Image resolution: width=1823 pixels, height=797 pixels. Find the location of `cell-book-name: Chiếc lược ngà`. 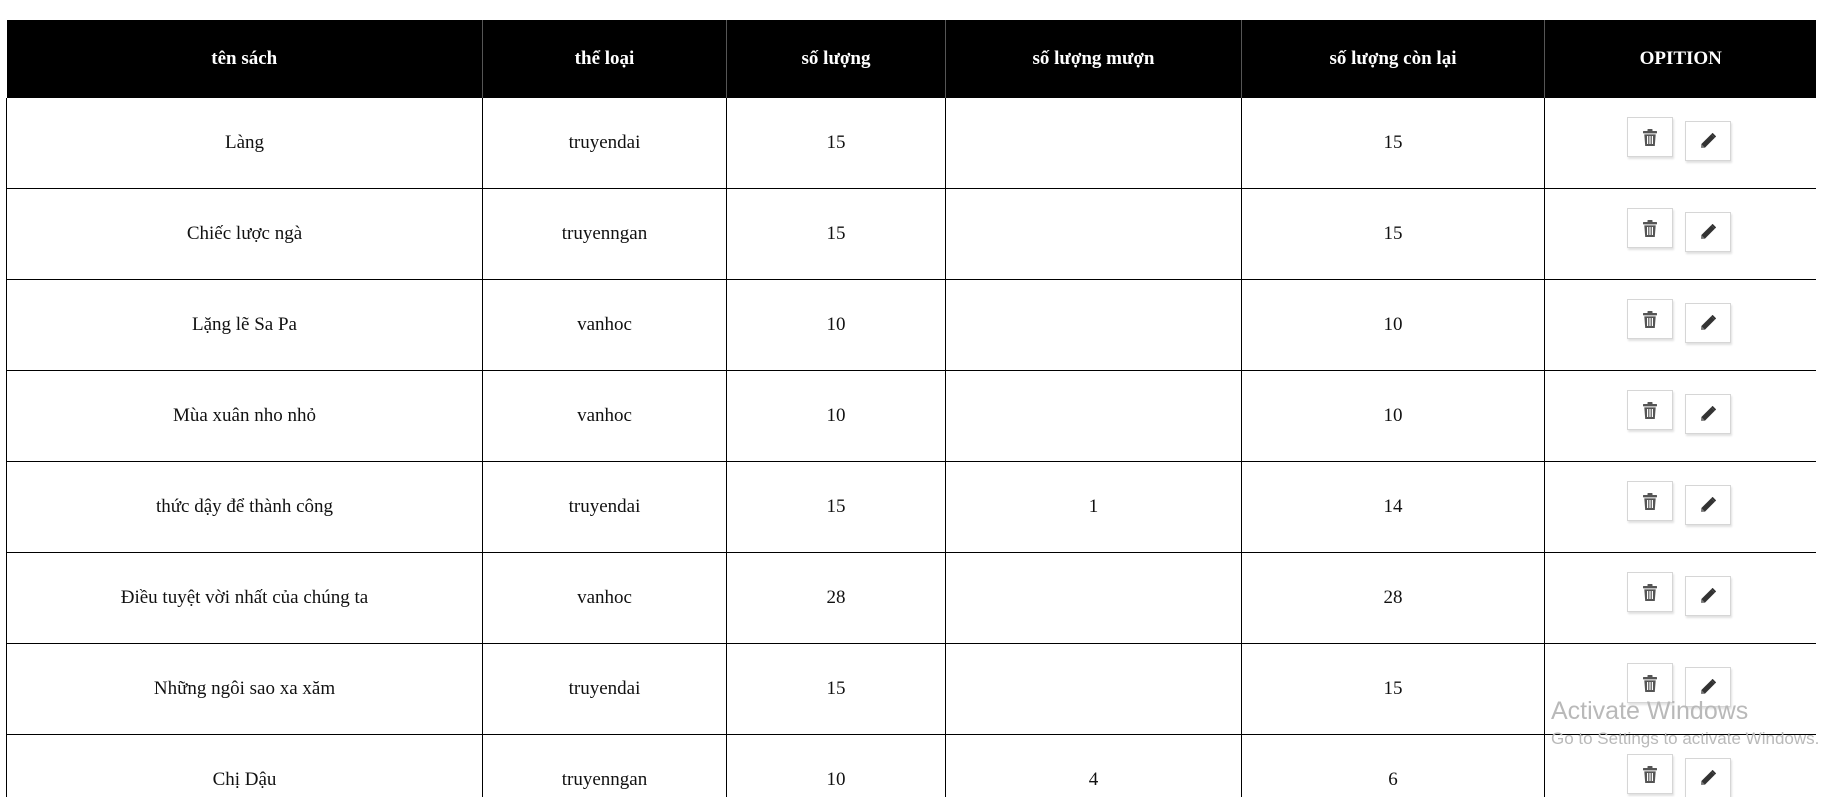

cell-book-name: Chiếc lược ngà is located at coordinates (244, 234).